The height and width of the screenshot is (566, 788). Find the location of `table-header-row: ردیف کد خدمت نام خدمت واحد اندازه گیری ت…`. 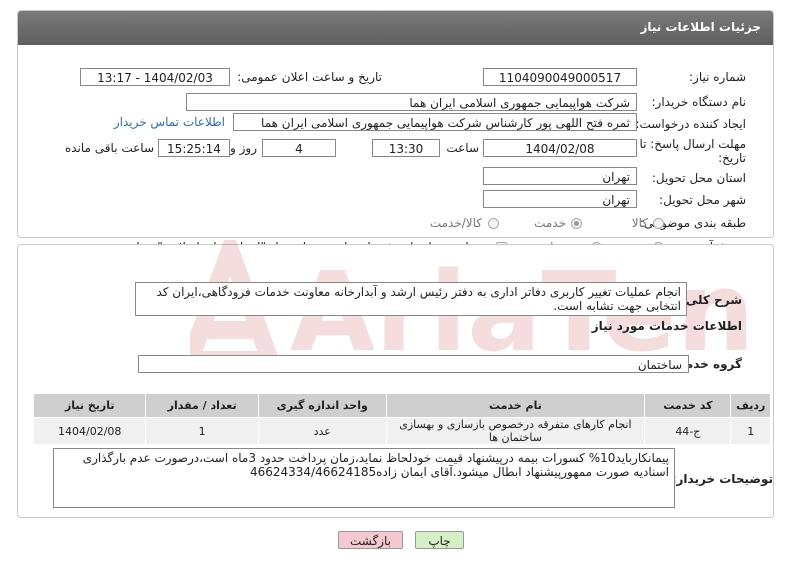

table-header-row: ردیف کد خدمت نام خدمت واحد اندازه گیری ت… is located at coordinates (401, 405).